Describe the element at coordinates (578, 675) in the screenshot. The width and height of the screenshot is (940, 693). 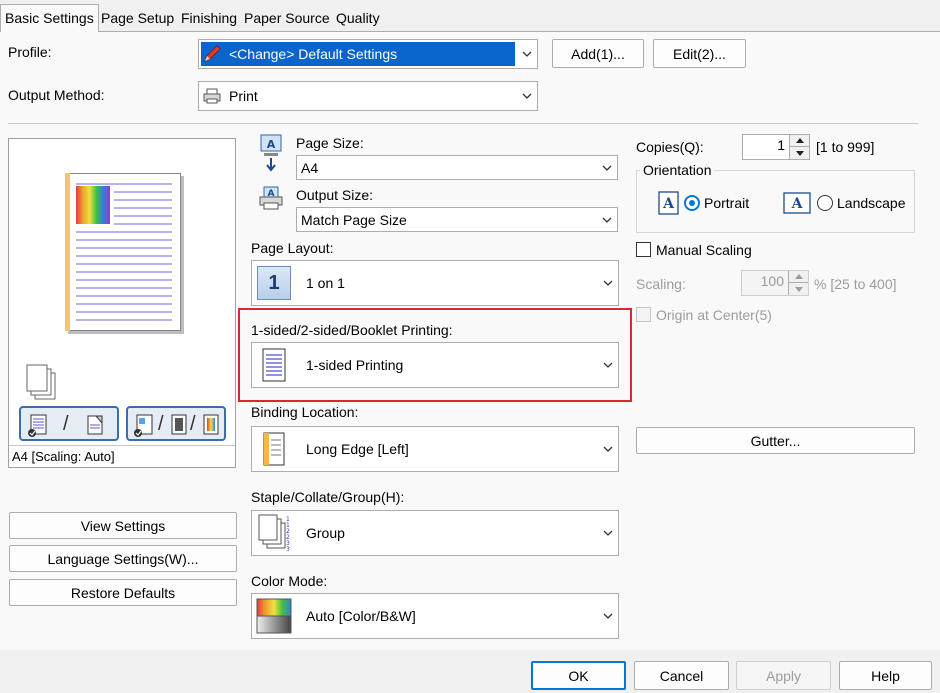
I see `ok-button: OK` at that location.